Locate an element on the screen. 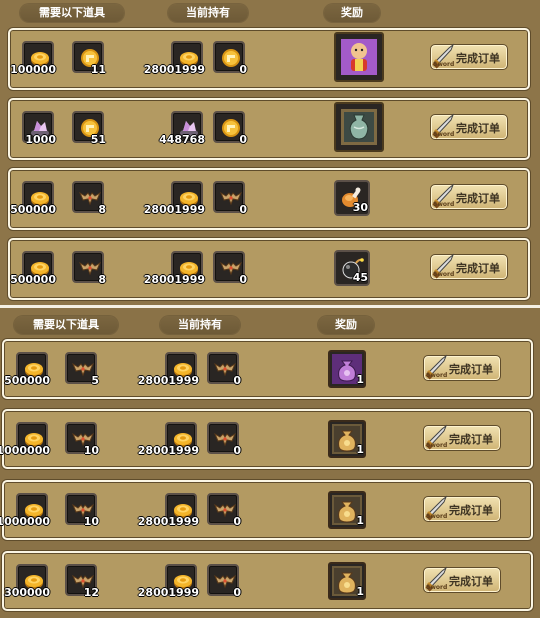  required-item-count: 12 is located at coordinates (91, 592).